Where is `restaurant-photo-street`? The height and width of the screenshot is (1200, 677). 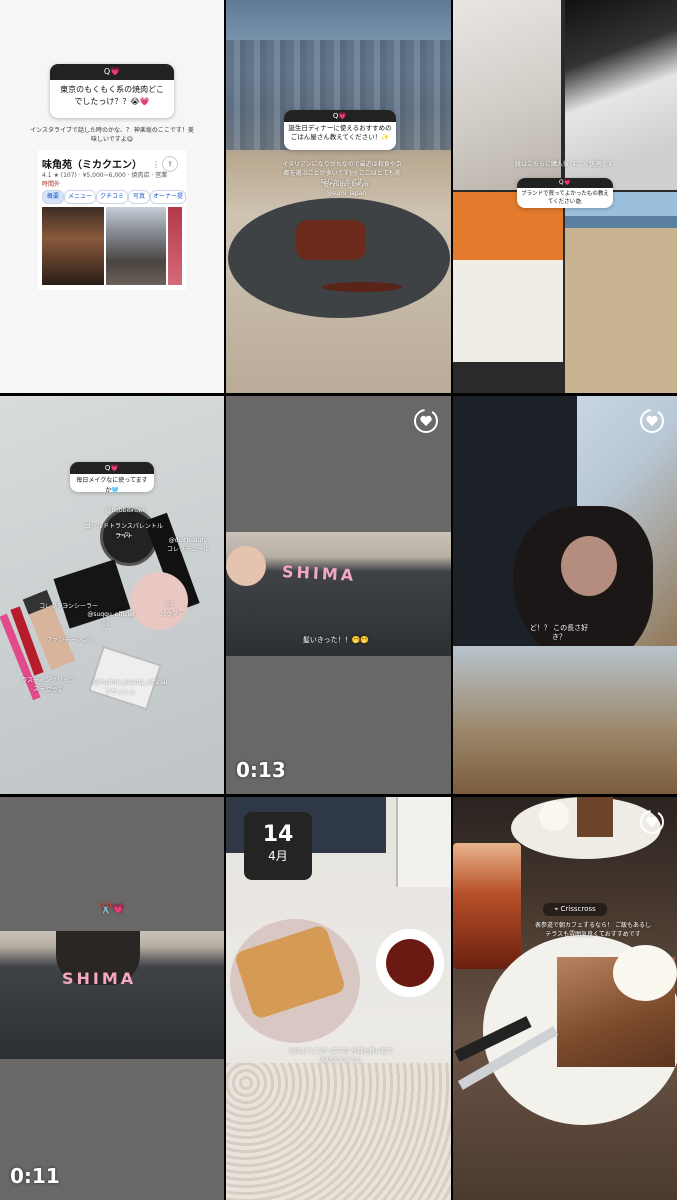
restaurant-photo-street is located at coordinates (136, 246).